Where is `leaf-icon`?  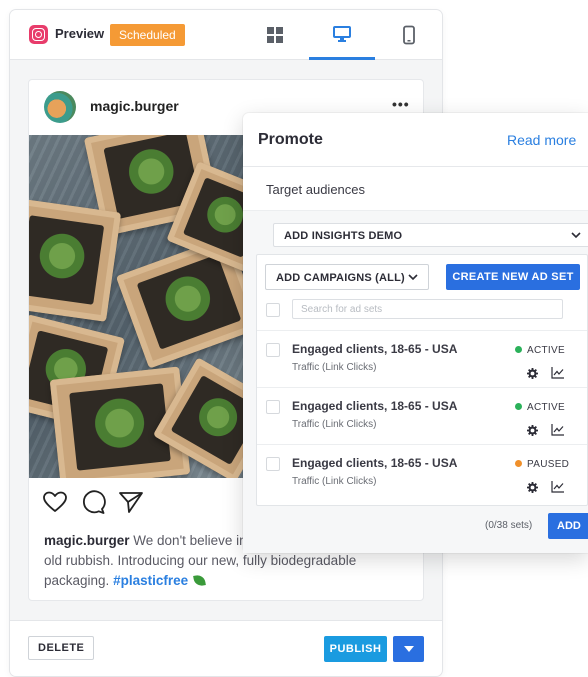 leaf-icon is located at coordinates (199, 580).